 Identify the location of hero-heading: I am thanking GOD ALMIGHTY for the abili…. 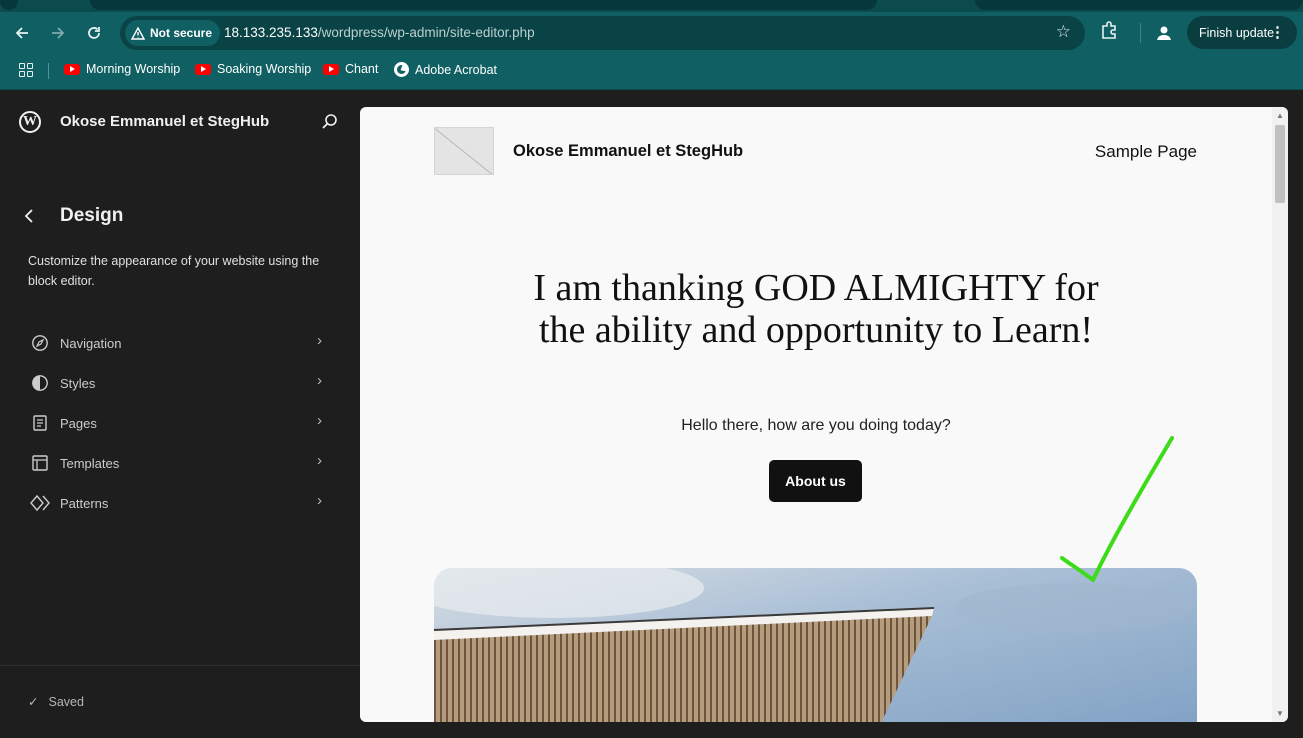
(816, 309).